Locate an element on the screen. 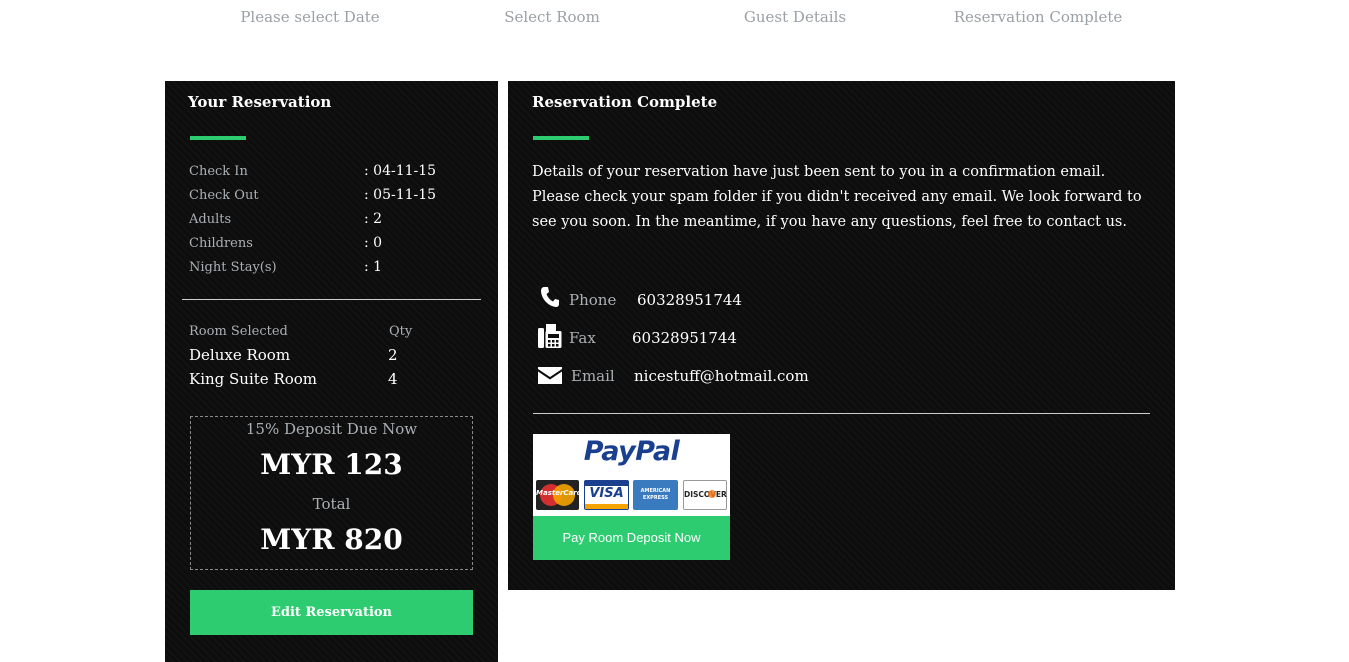 The image size is (1349, 662). step-select-date: Please select Date is located at coordinates (310, 17).